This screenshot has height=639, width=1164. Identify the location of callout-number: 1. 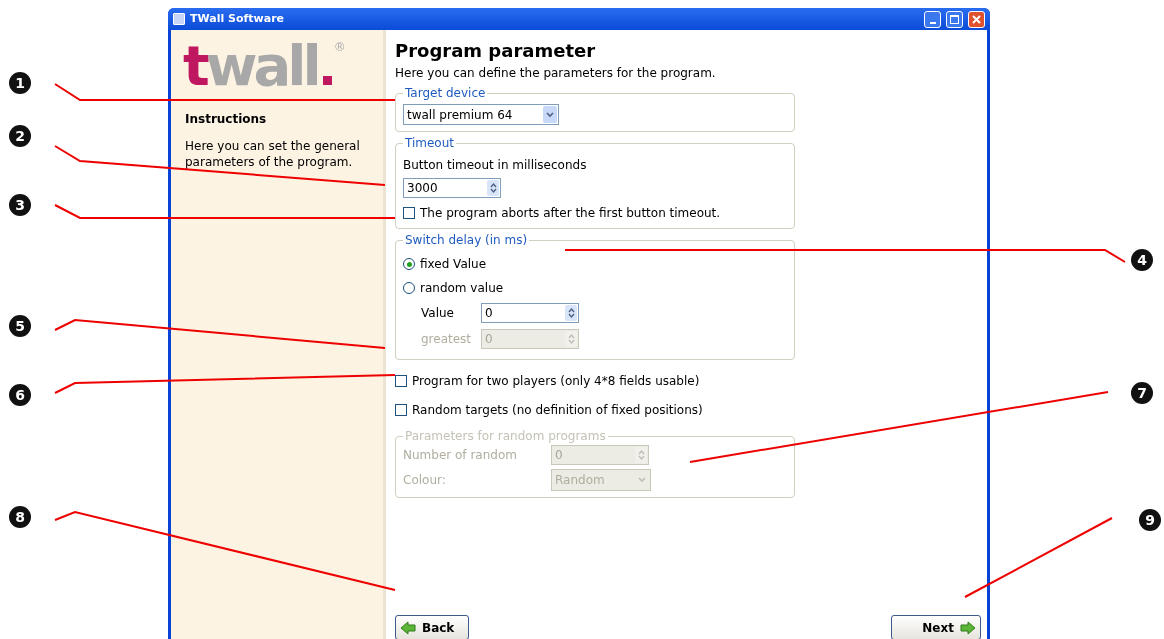
(20, 83).